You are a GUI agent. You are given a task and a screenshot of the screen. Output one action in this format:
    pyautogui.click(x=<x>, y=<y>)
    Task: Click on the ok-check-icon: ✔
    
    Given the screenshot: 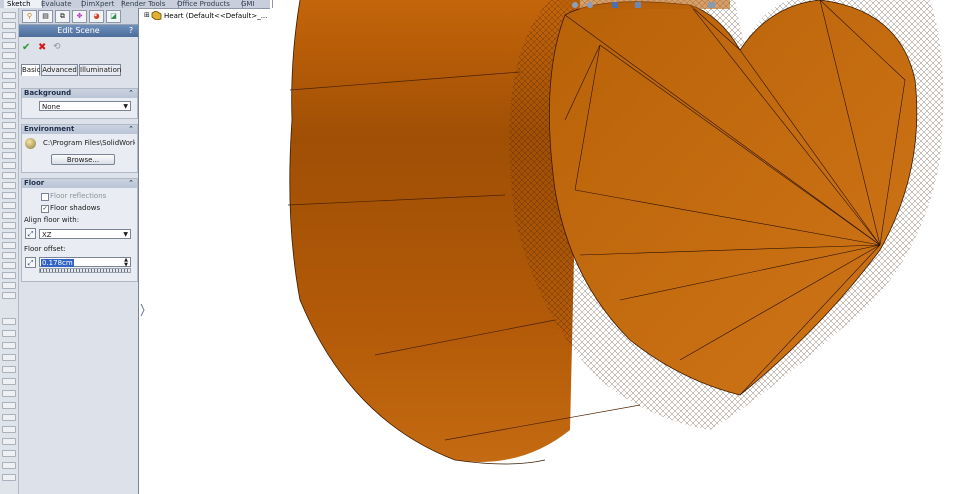 What is the action you would take?
    pyautogui.click(x=26, y=47)
    